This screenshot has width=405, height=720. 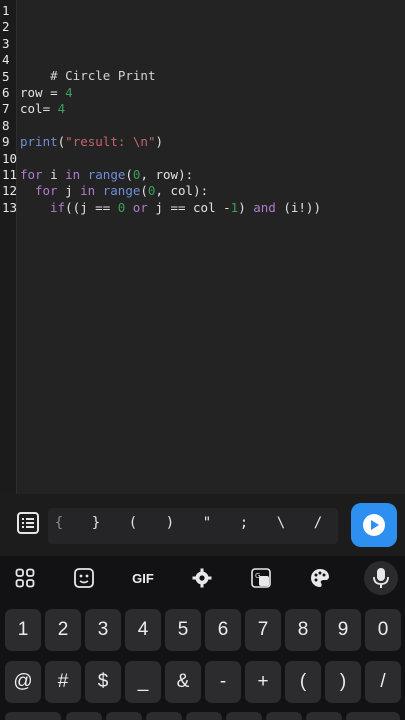 I want to click on symbol-key-slash: /, so click(x=318, y=523).